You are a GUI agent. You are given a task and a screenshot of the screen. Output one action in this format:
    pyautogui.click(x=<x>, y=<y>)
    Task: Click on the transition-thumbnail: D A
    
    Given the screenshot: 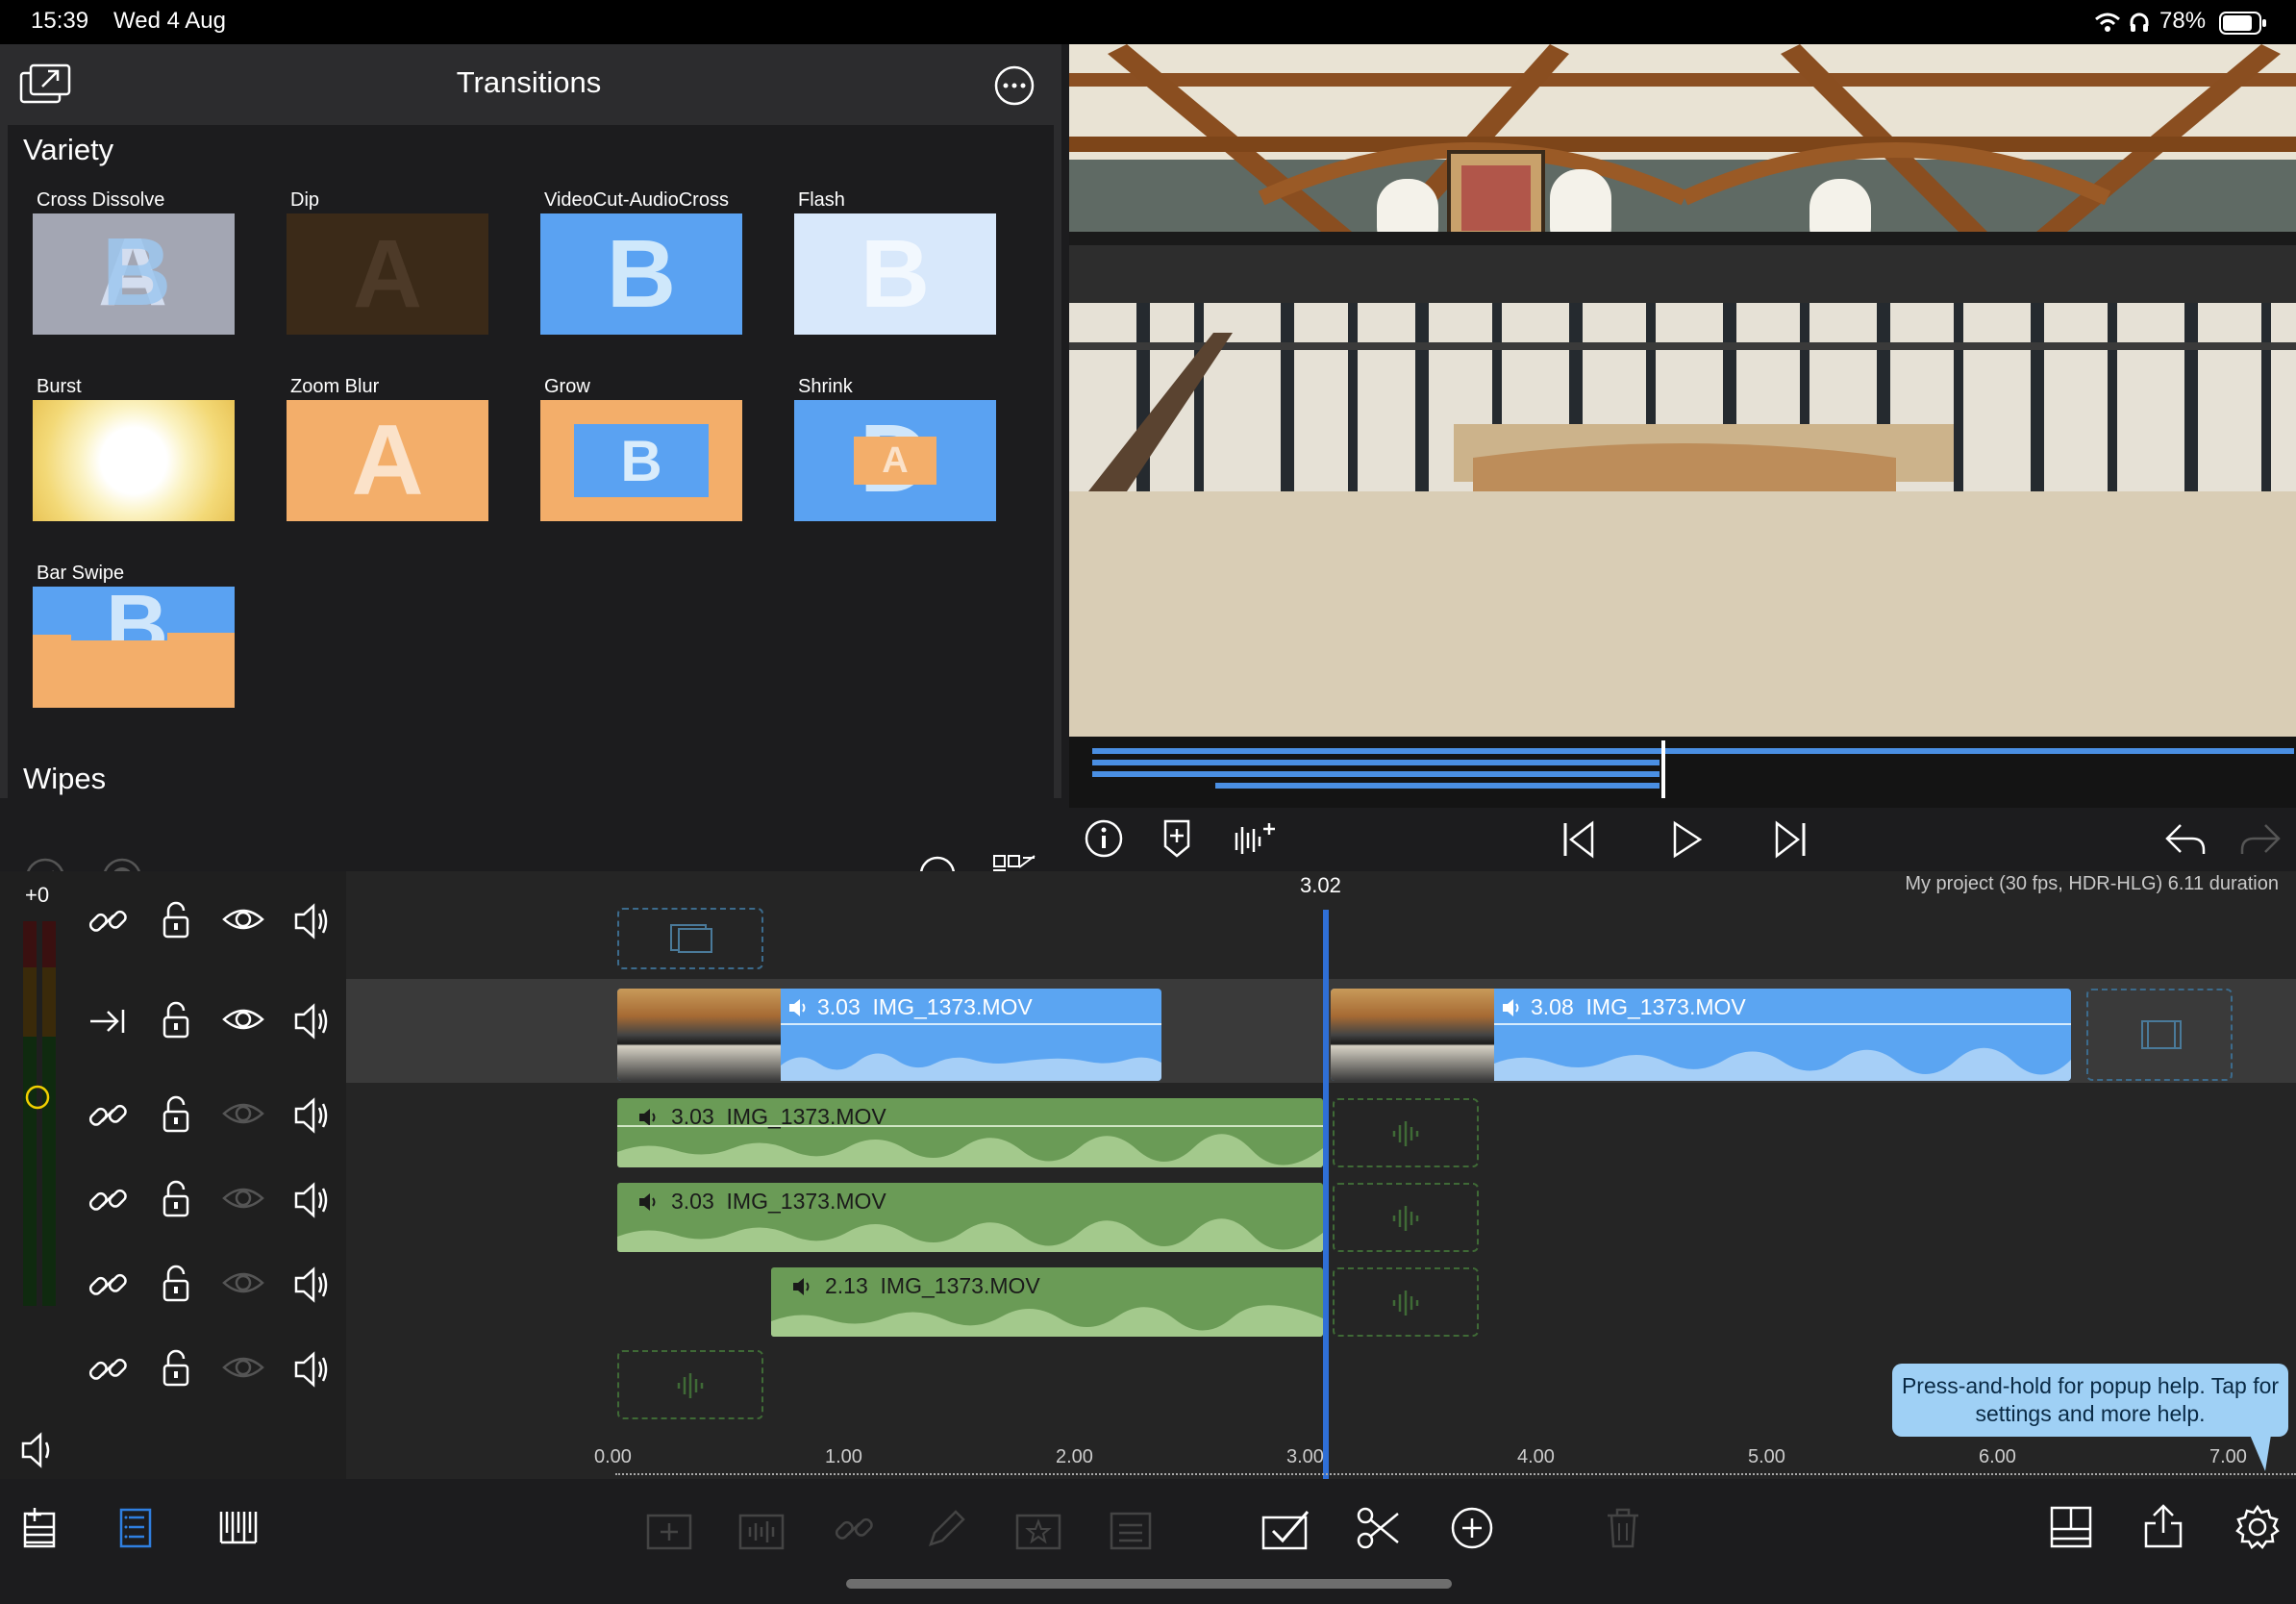 What is the action you would take?
    pyautogui.click(x=895, y=460)
    